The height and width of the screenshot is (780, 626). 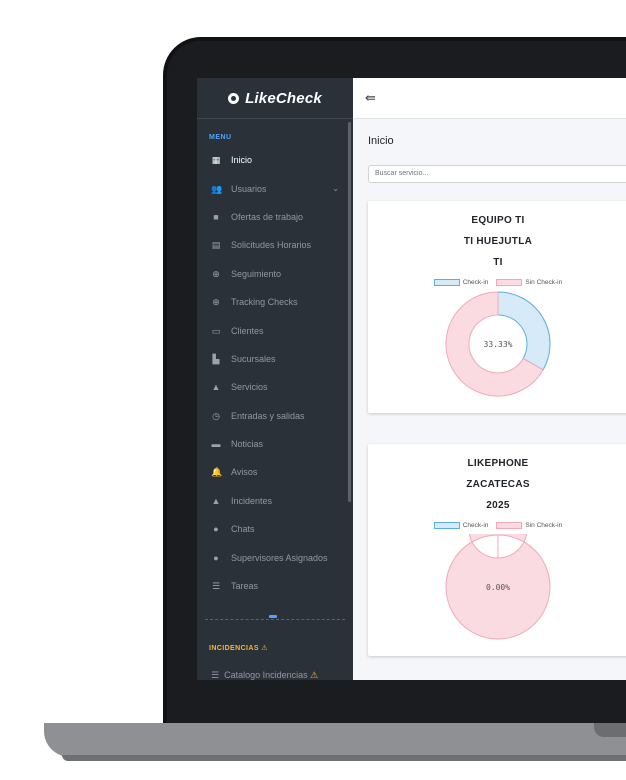 I want to click on checkin-donut-chart: 0.00%, so click(x=498, y=587).